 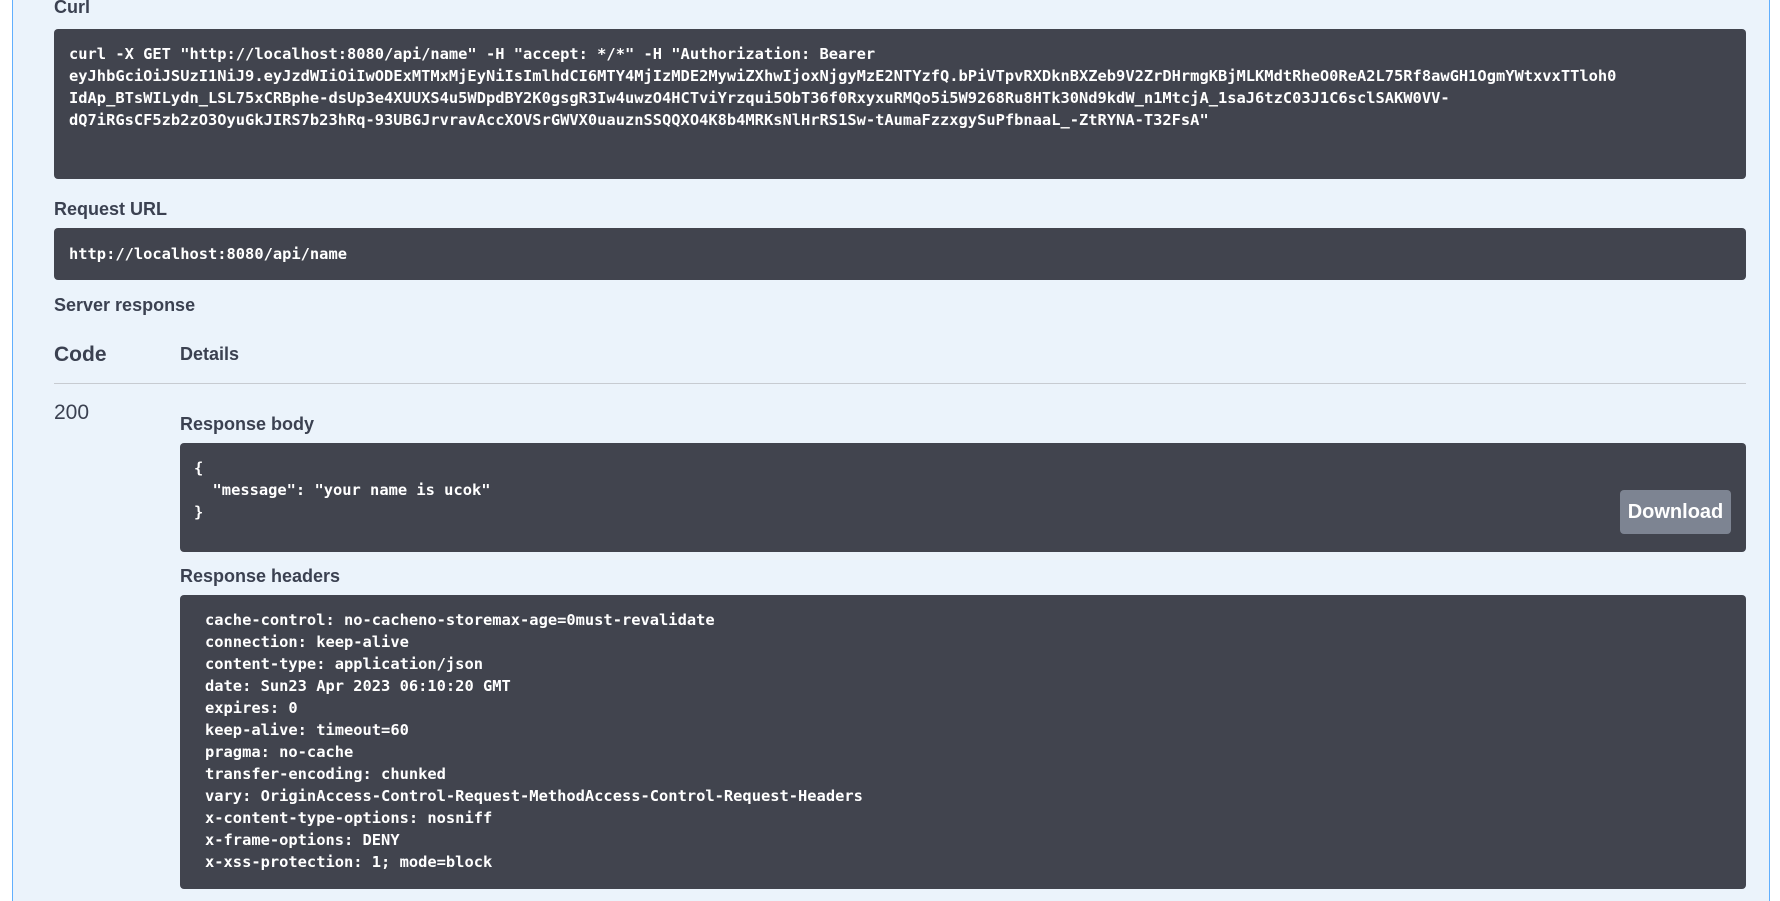 What do you see at coordinates (251, 708) in the screenshot?
I see `response-header-line: expires: 0` at bounding box center [251, 708].